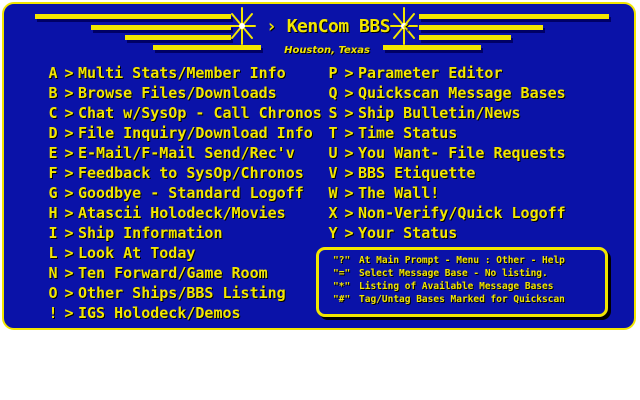  I want to click on help-key: "=", so click(342, 273).